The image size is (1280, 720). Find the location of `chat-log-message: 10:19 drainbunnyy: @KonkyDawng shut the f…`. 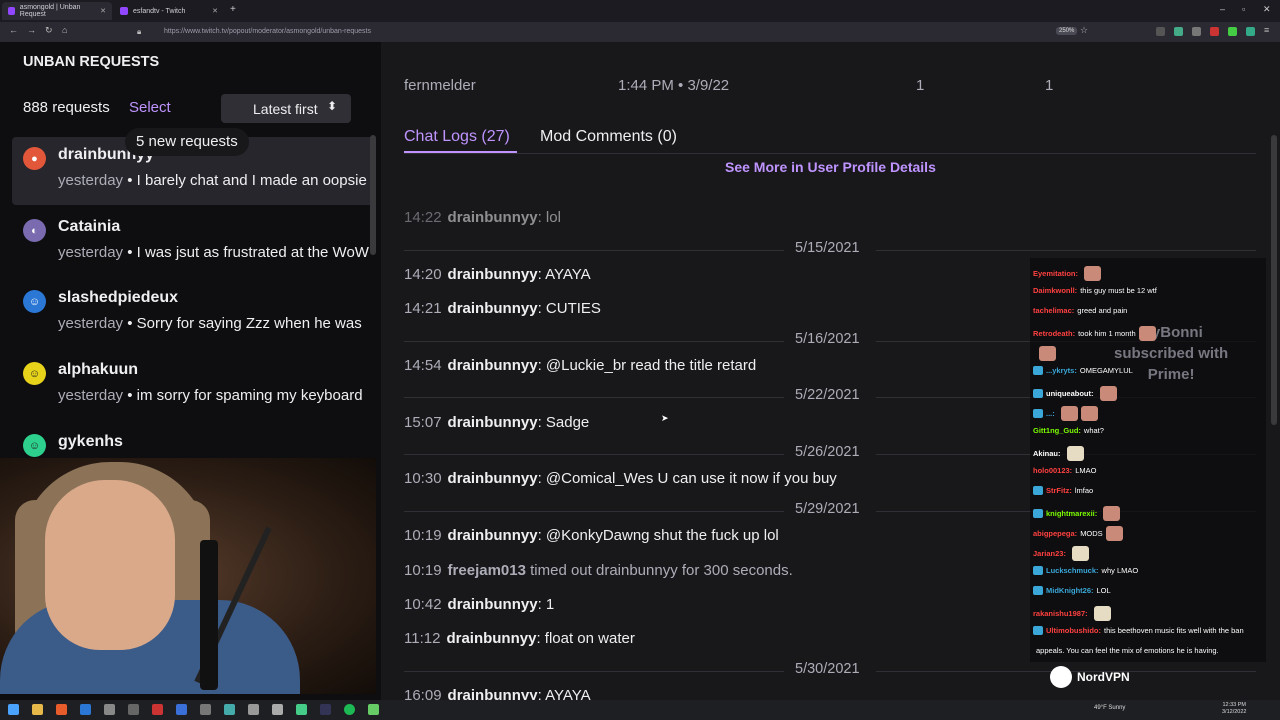

chat-log-message: 10:19 drainbunnyy: @KonkyDawng shut the f… is located at coordinates (591, 535).